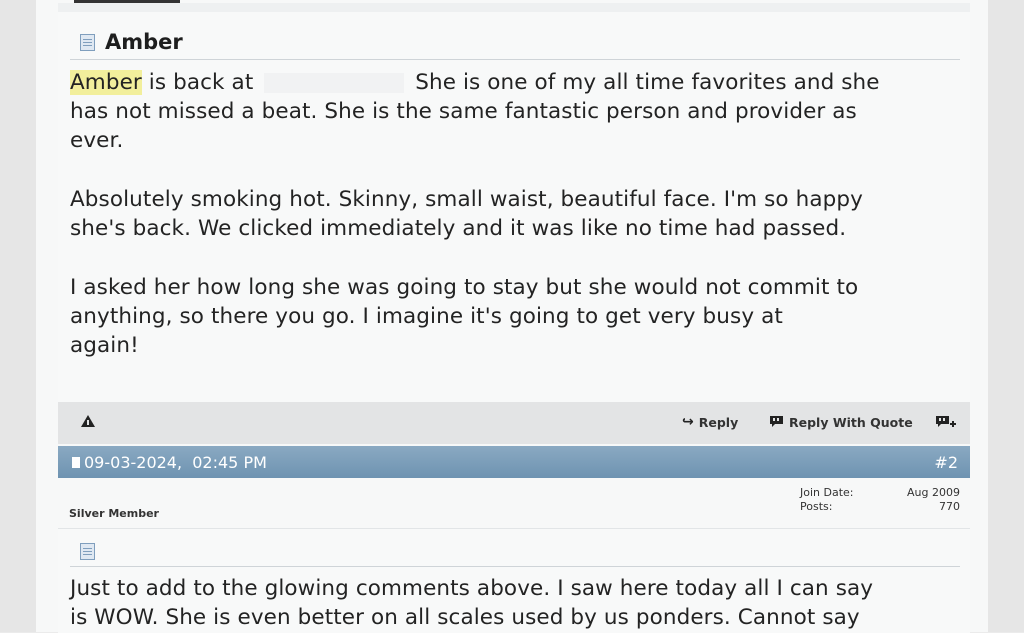 The image size is (1024, 633). What do you see at coordinates (851, 422) in the screenshot?
I see `reply-with-quote-label: Reply With Quote` at bounding box center [851, 422].